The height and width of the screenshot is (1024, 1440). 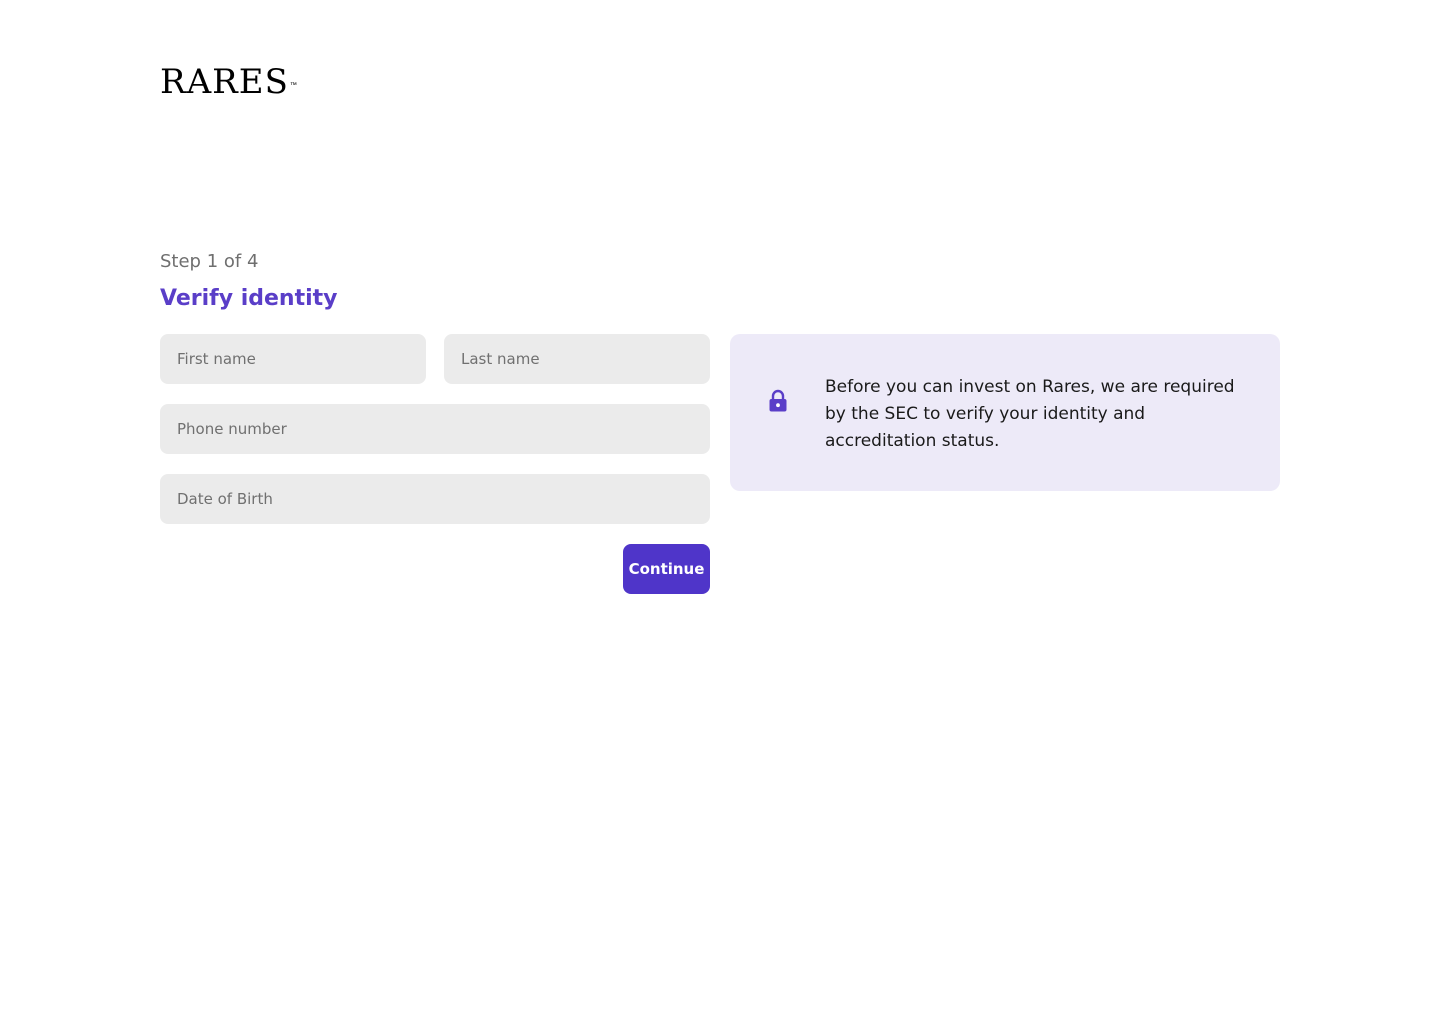 I want to click on phone-number-field, so click(x=435, y=429).